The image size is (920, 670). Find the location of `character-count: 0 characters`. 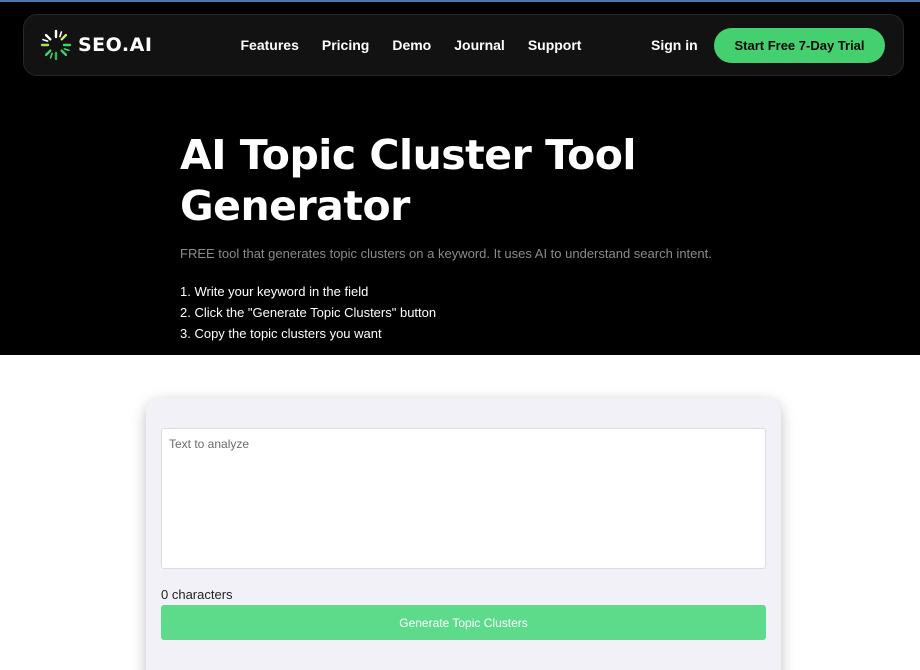

character-count: 0 characters is located at coordinates (197, 594).